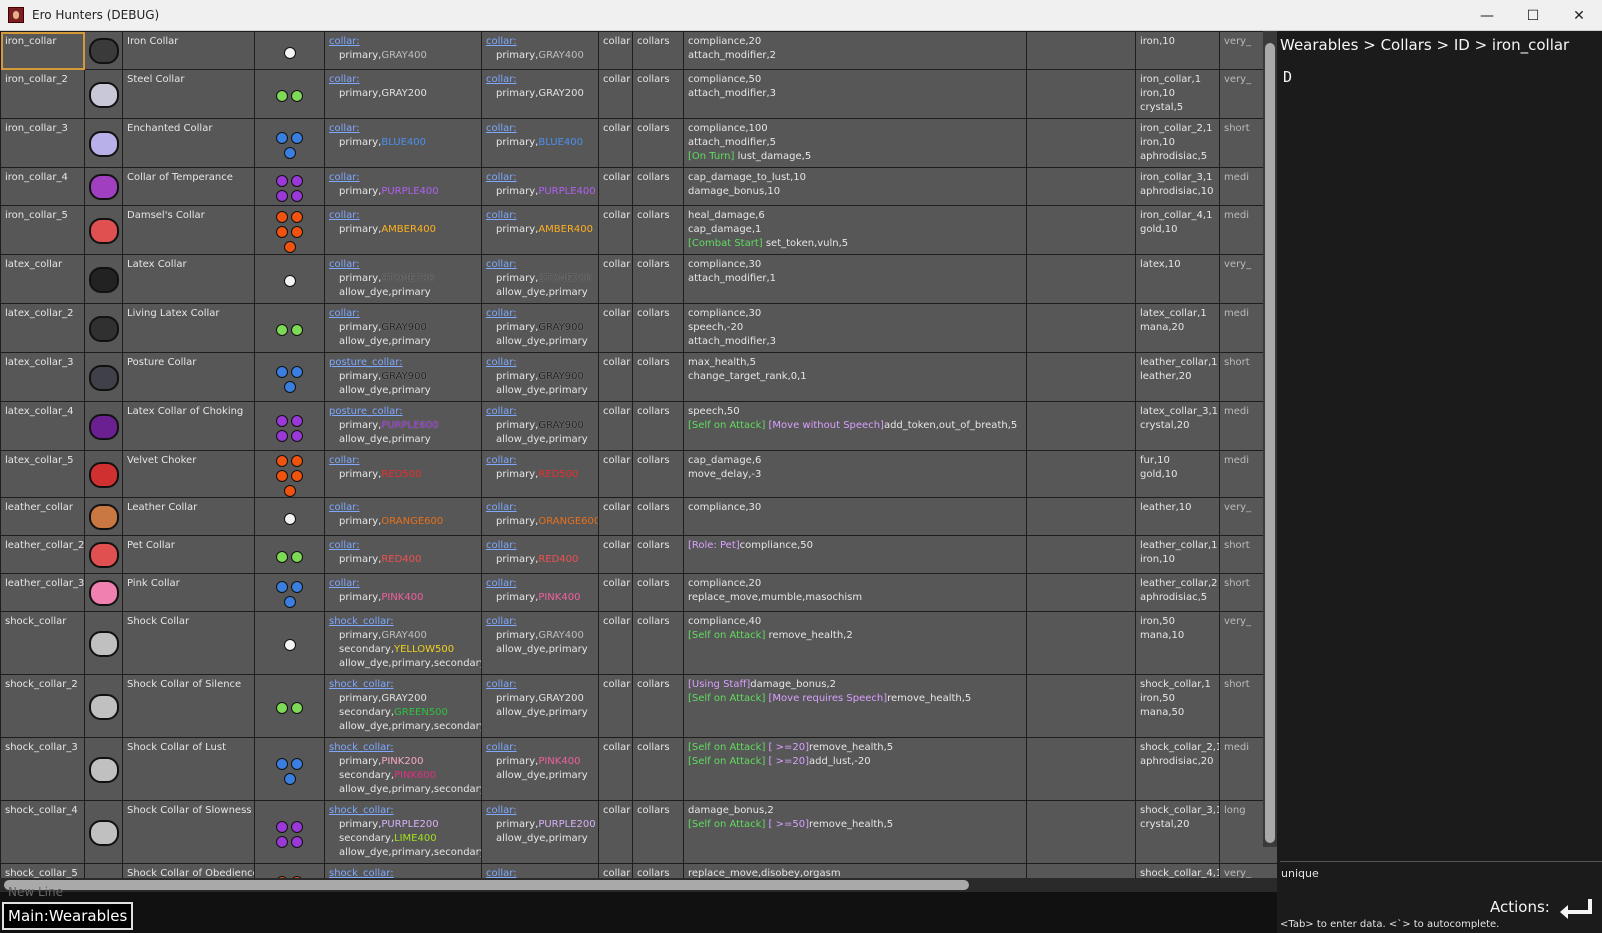 The image size is (1602, 933). What do you see at coordinates (188, 870) in the screenshot?
I see `cell-name: Shock Collar of Obedience` at bounding box center [188, 870].